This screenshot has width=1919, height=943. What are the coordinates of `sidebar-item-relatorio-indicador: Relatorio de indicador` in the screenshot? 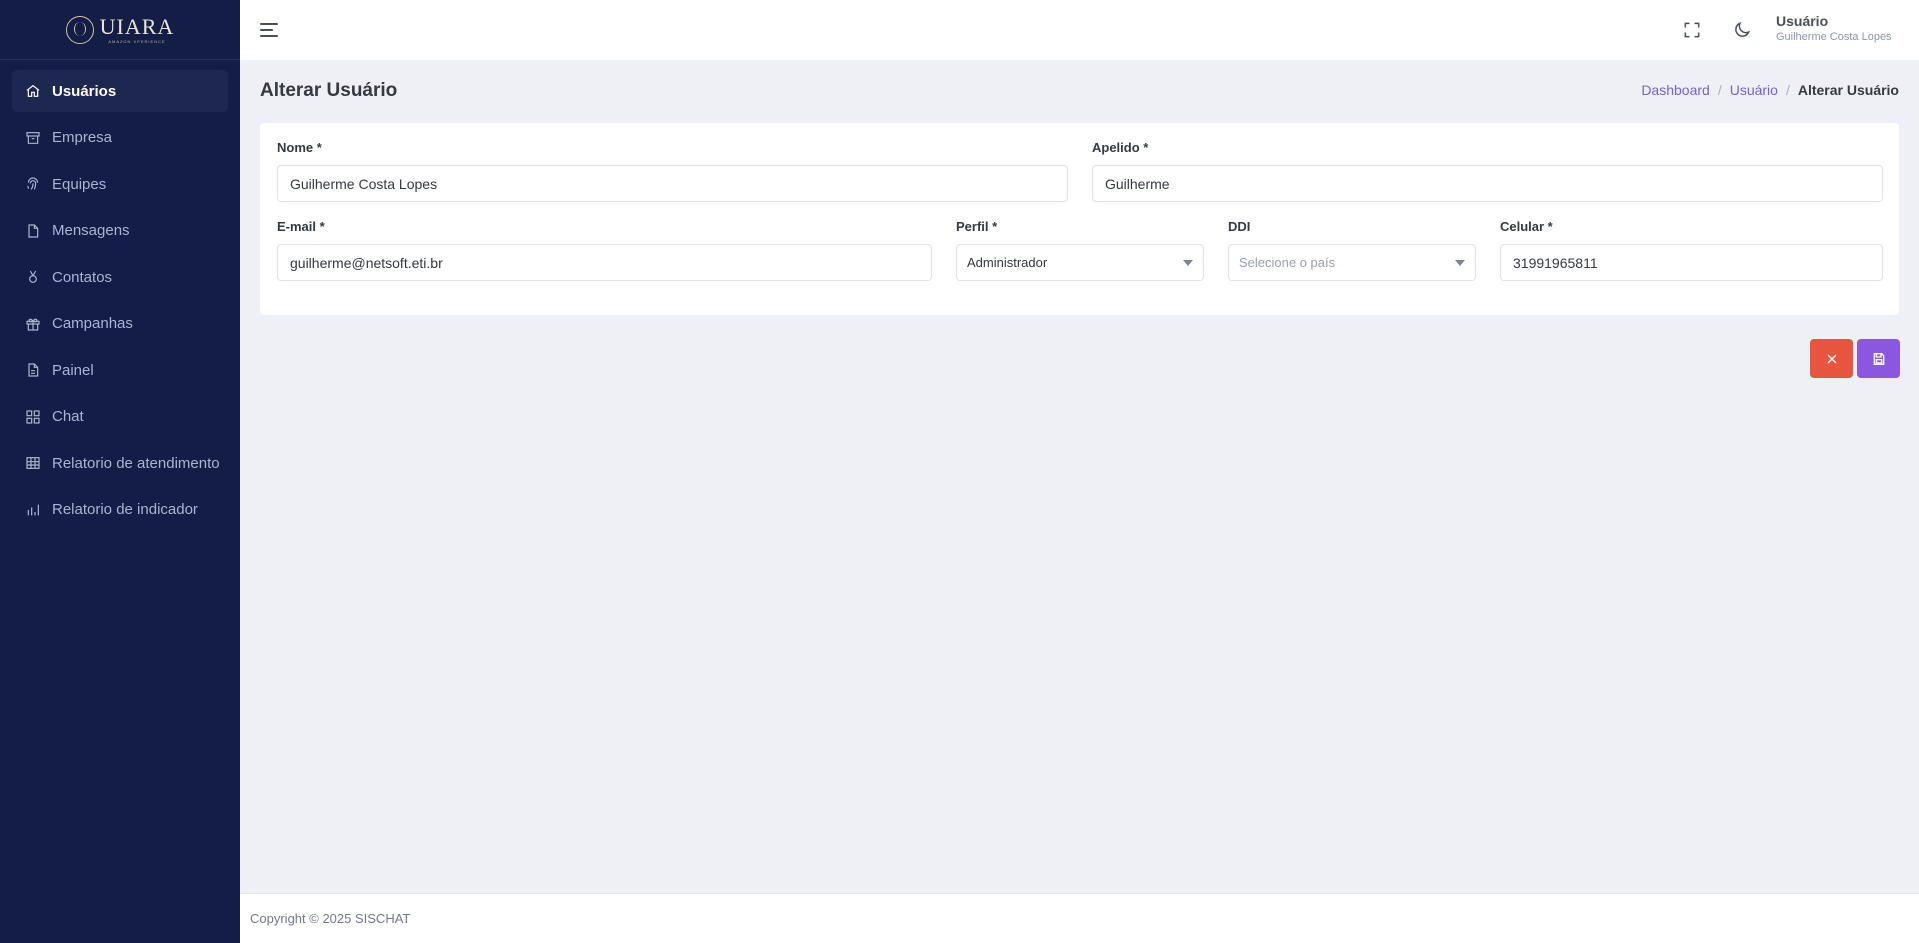 It's located at (120, 510).